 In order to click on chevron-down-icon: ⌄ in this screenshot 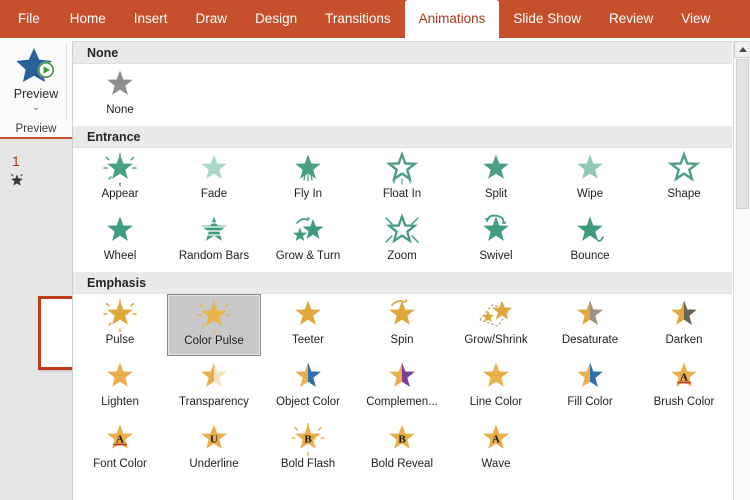, I will do `click(36, 107)`.